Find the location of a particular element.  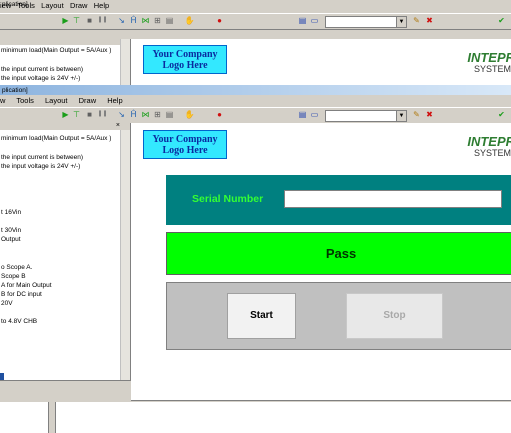

serial-input is located at coordinates (393, 199).